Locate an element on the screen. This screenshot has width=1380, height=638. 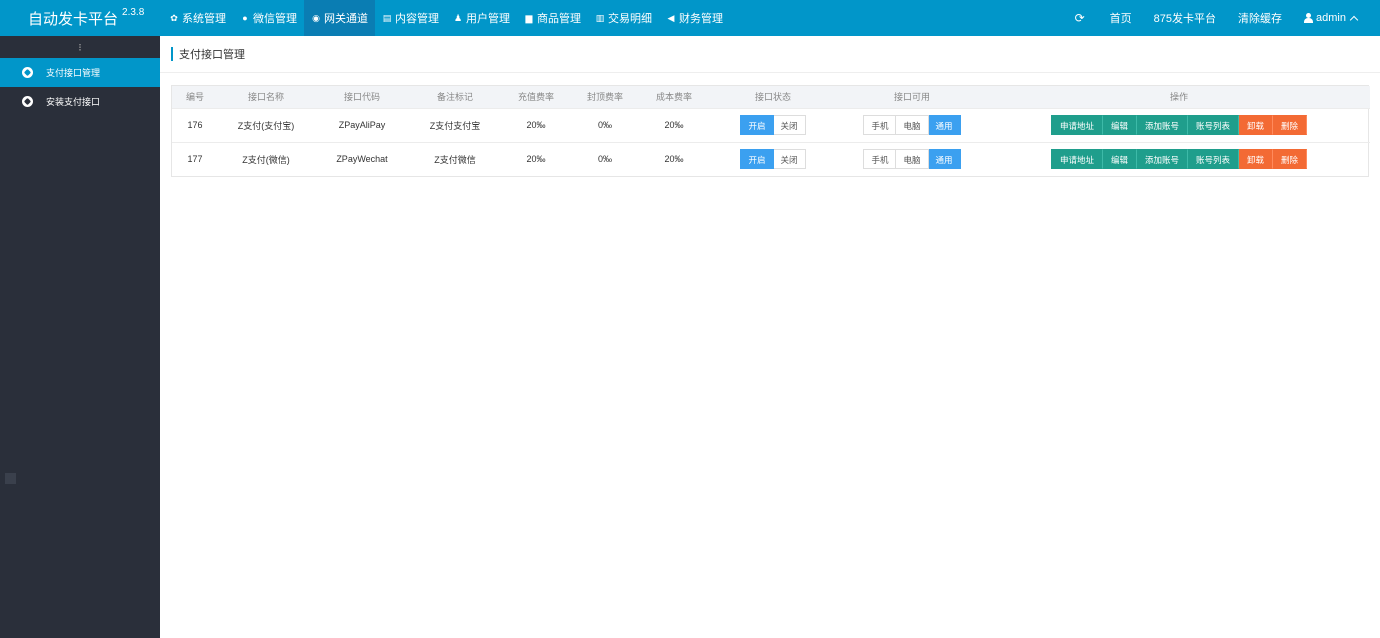
nav-label: 微信管理 is located at coordinates (275, 19).